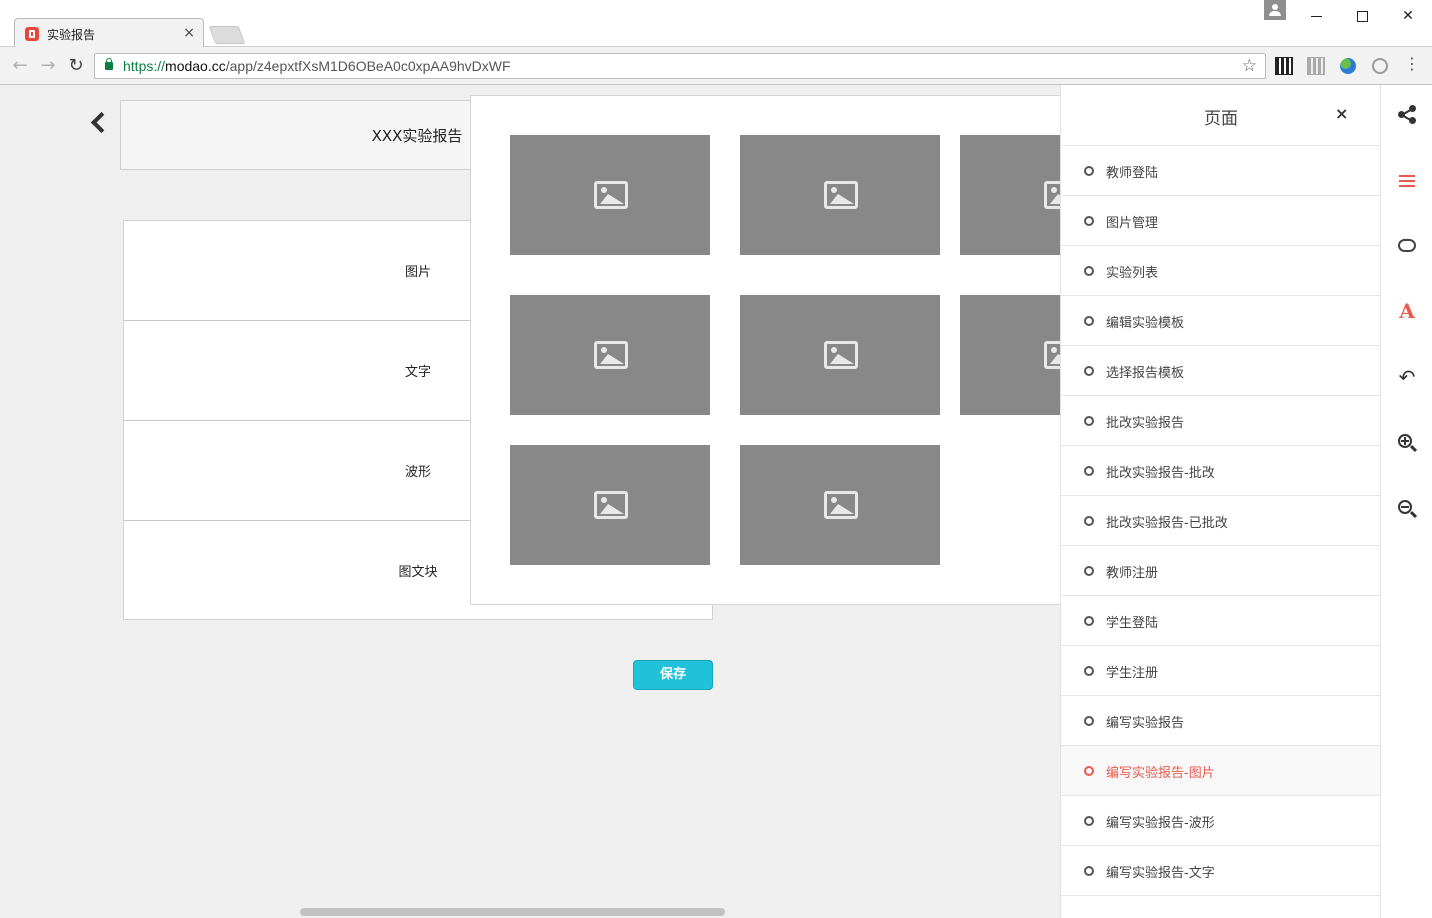 Image resolution: width=1432 pixels, height=918 pixels. What do you see at coordinates (1221, 471) in the screenshot?
I see `page-list-item: 批改实验报告-批改` at bounding box center [1221, 471].